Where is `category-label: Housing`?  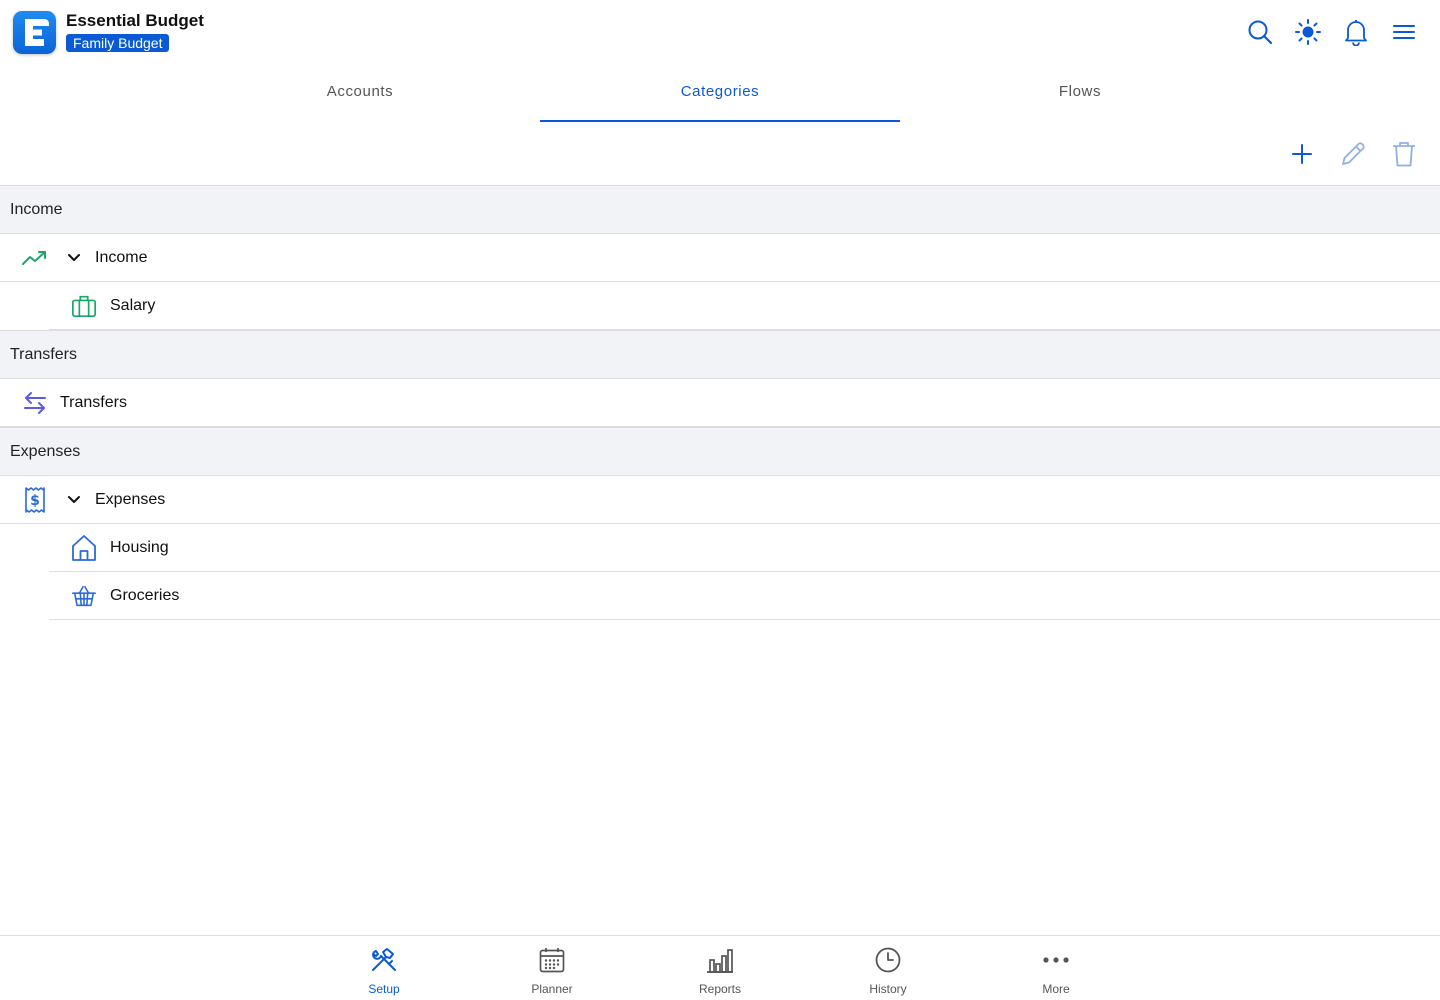
category-label: Housing is located at coordinates (139, 547).